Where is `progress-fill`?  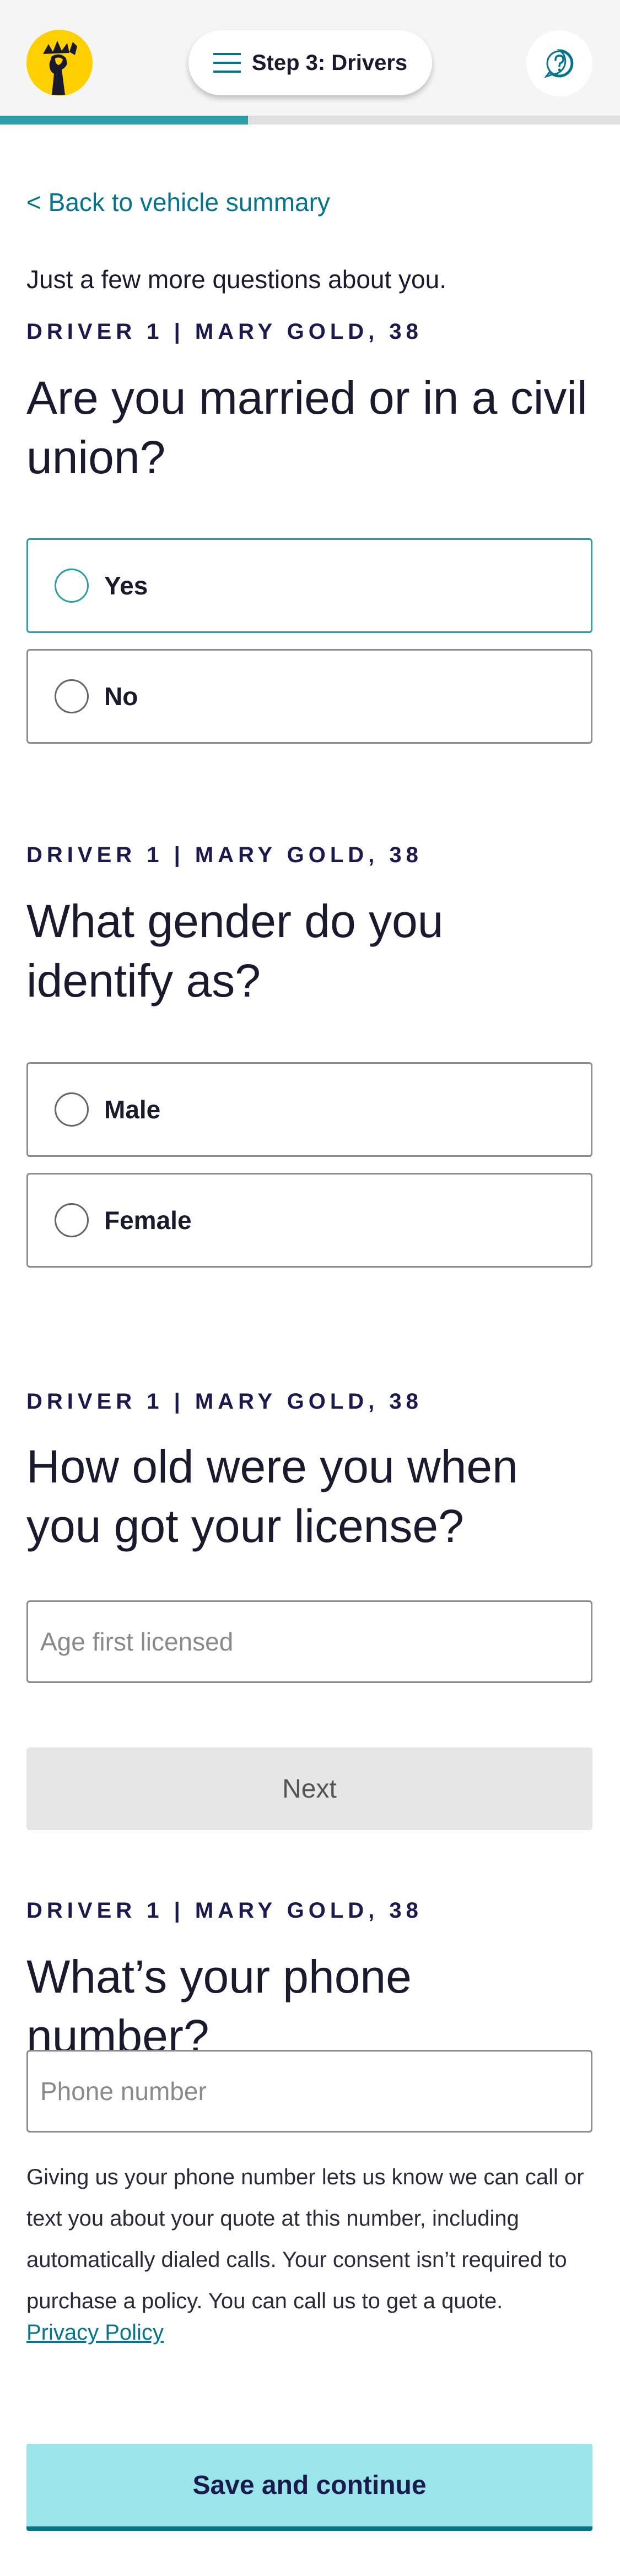
progress-fill is located at coordinates (124, 121).